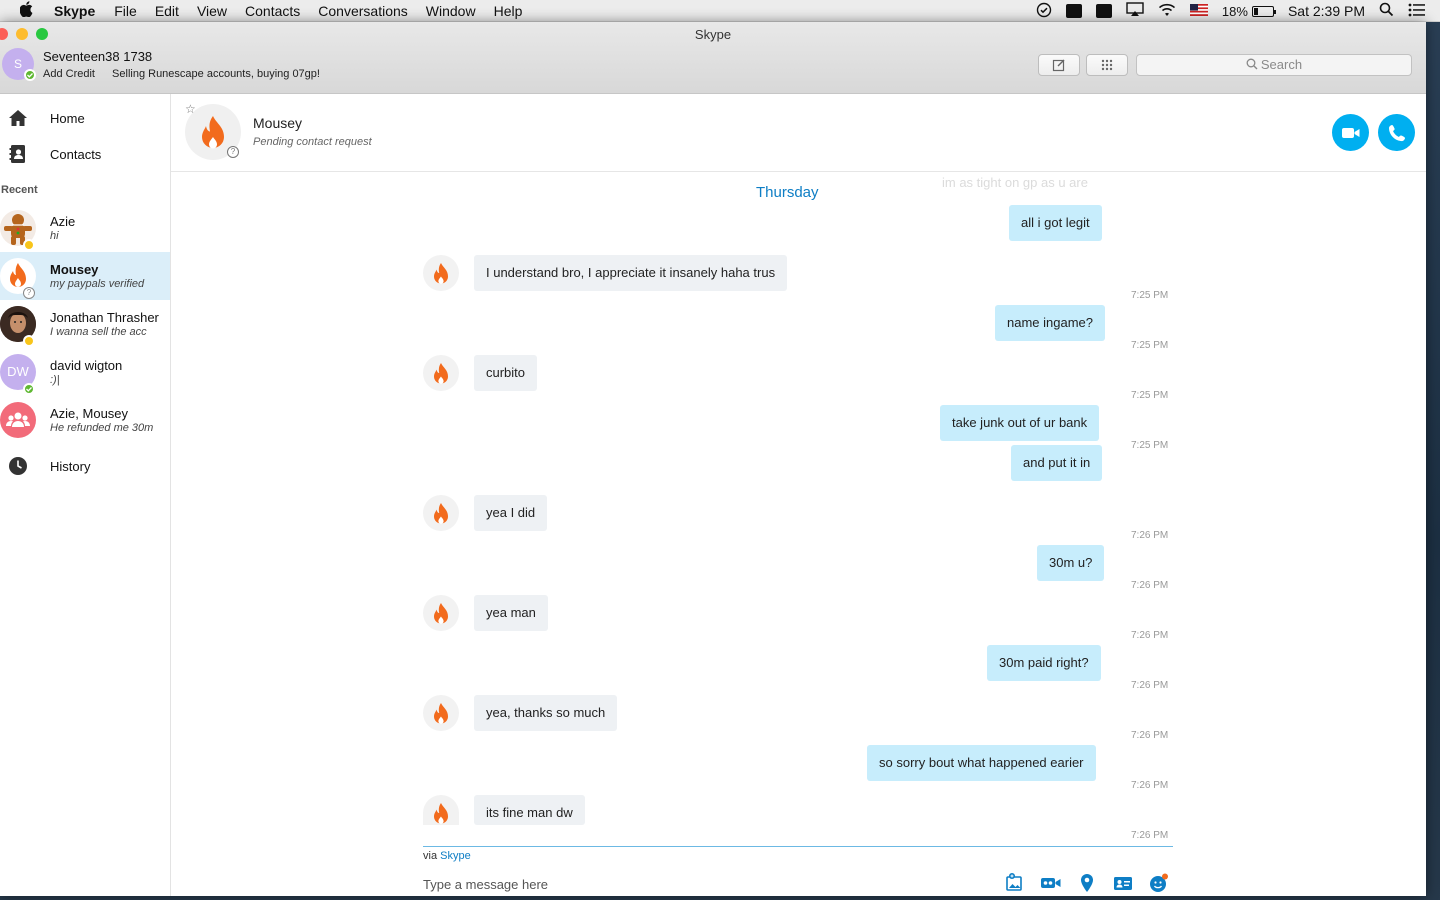 This screenshot has height=900, width=1440. What do you see at coordinates (216, 74) in the screenshot?
I see `mood-message: Selling Runescape accounts, buying 07gp!` at bounding box center [216, 74].